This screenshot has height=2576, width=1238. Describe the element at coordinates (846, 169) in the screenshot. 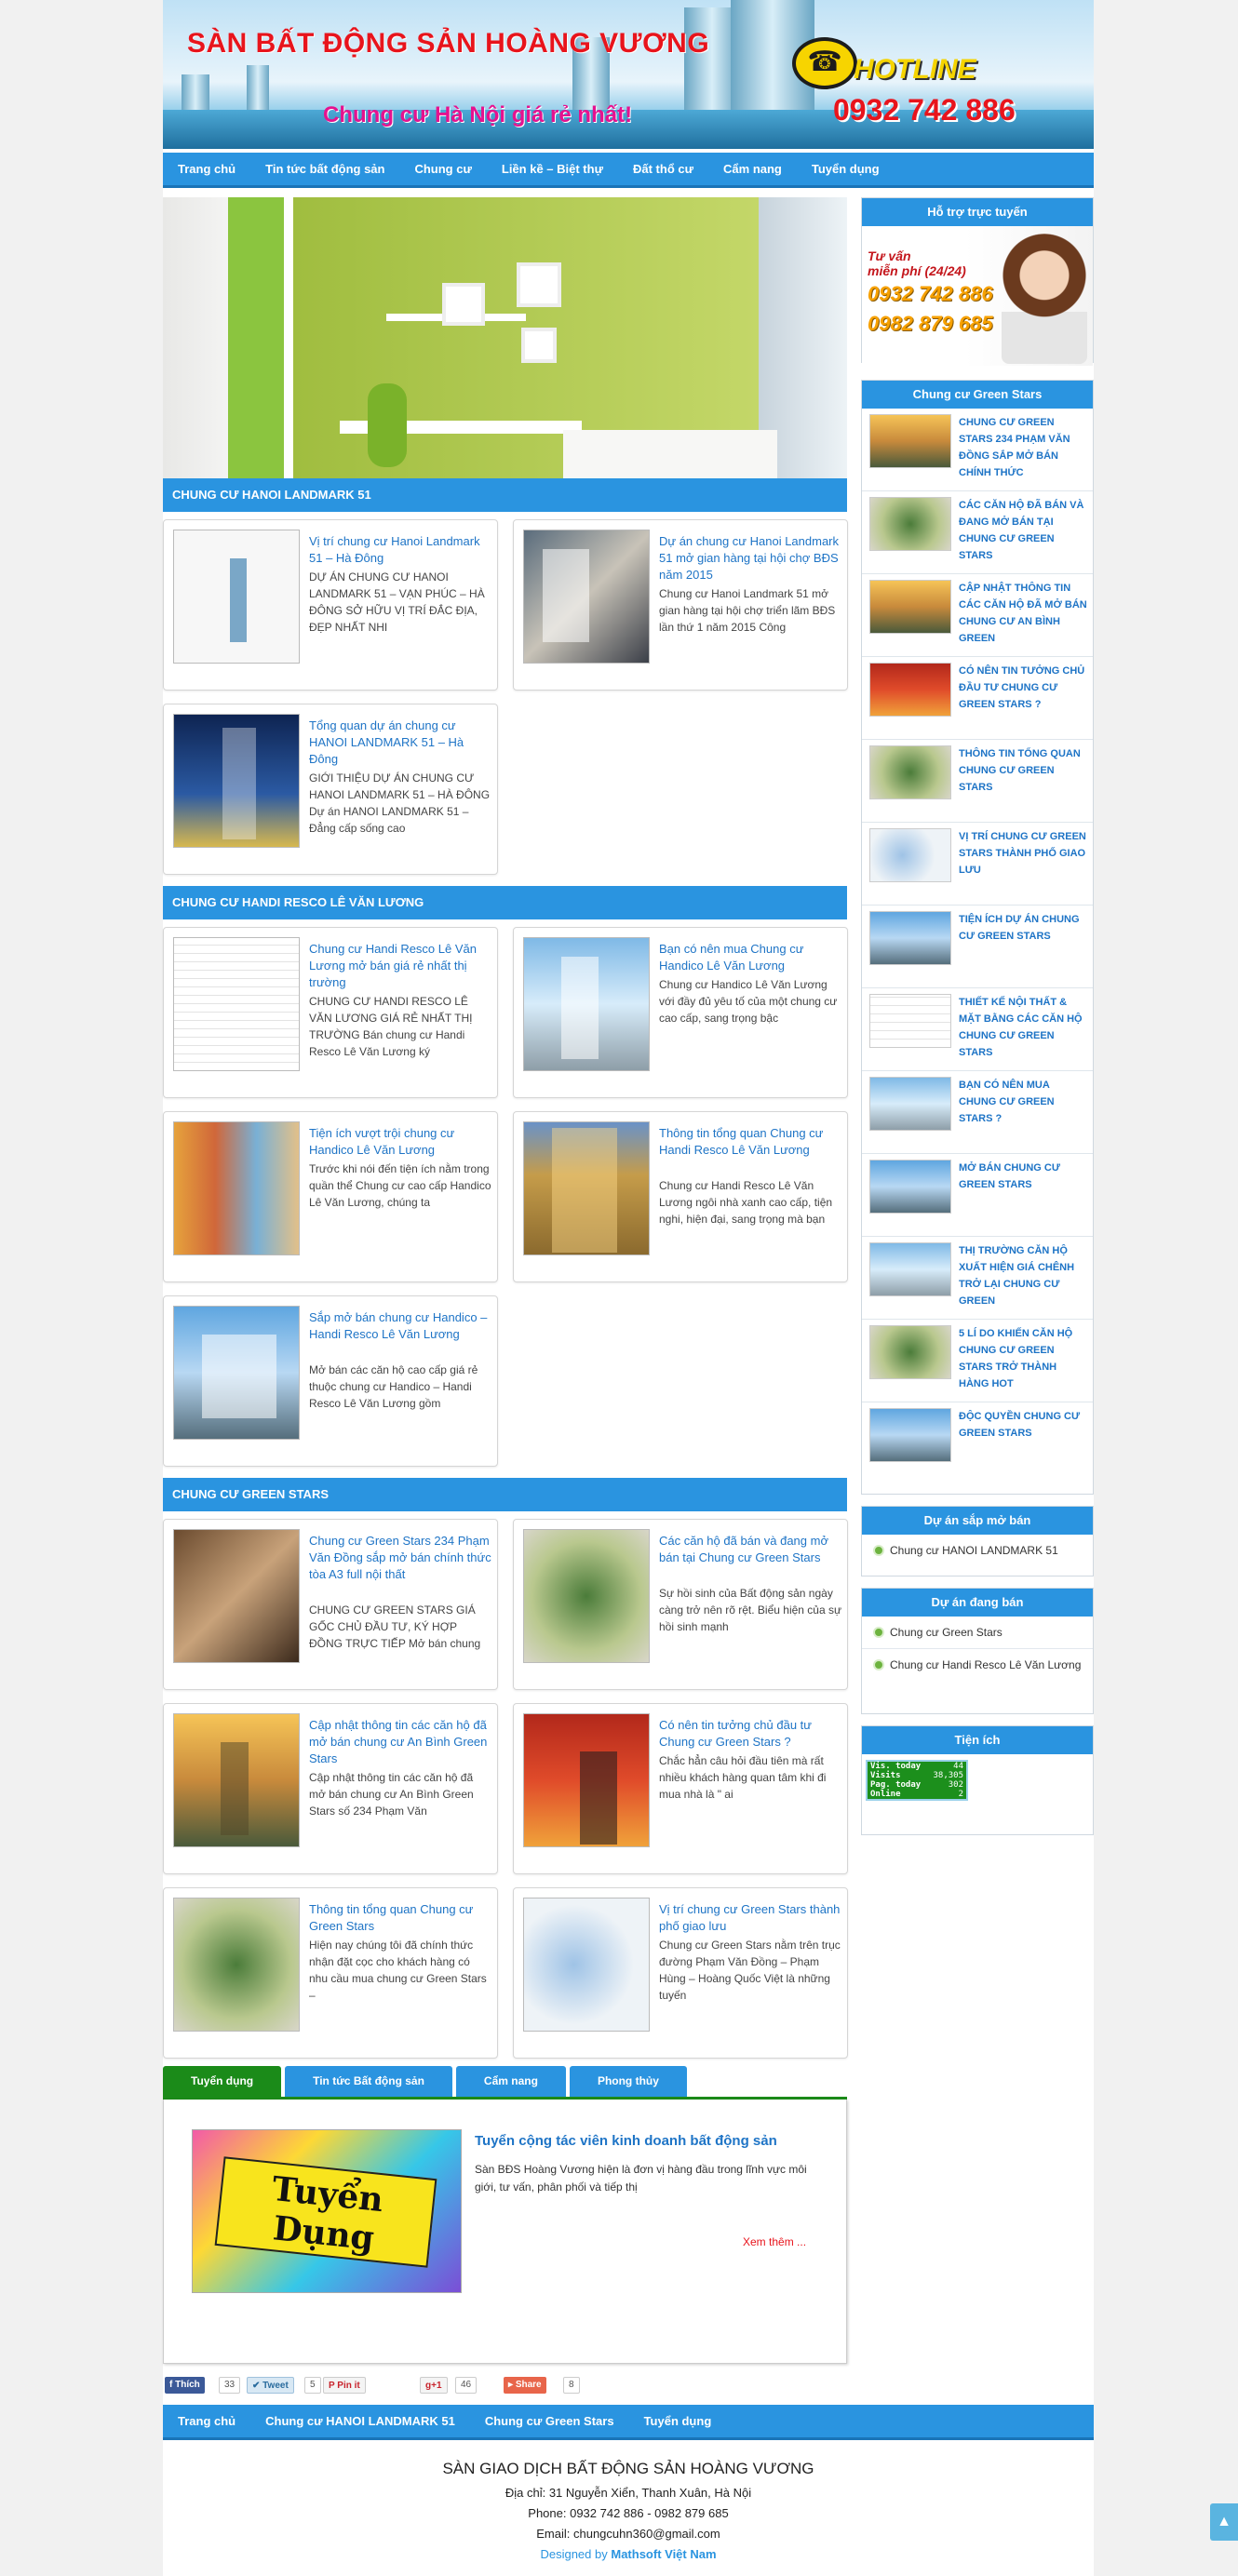

I see `nav-recruitment: Tuyển dụng` at that location.